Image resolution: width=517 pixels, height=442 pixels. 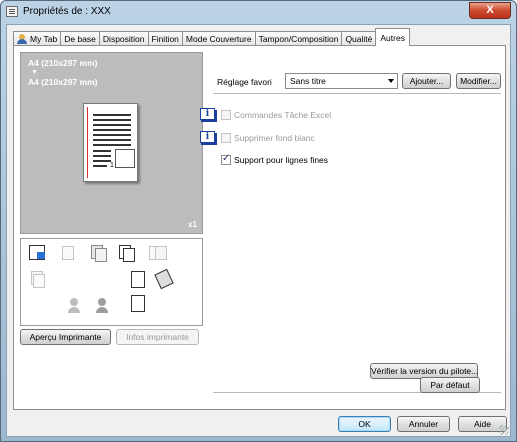 I want to click on paper-size-output: A4 (210x297 mm), so click(x=63, y=82).